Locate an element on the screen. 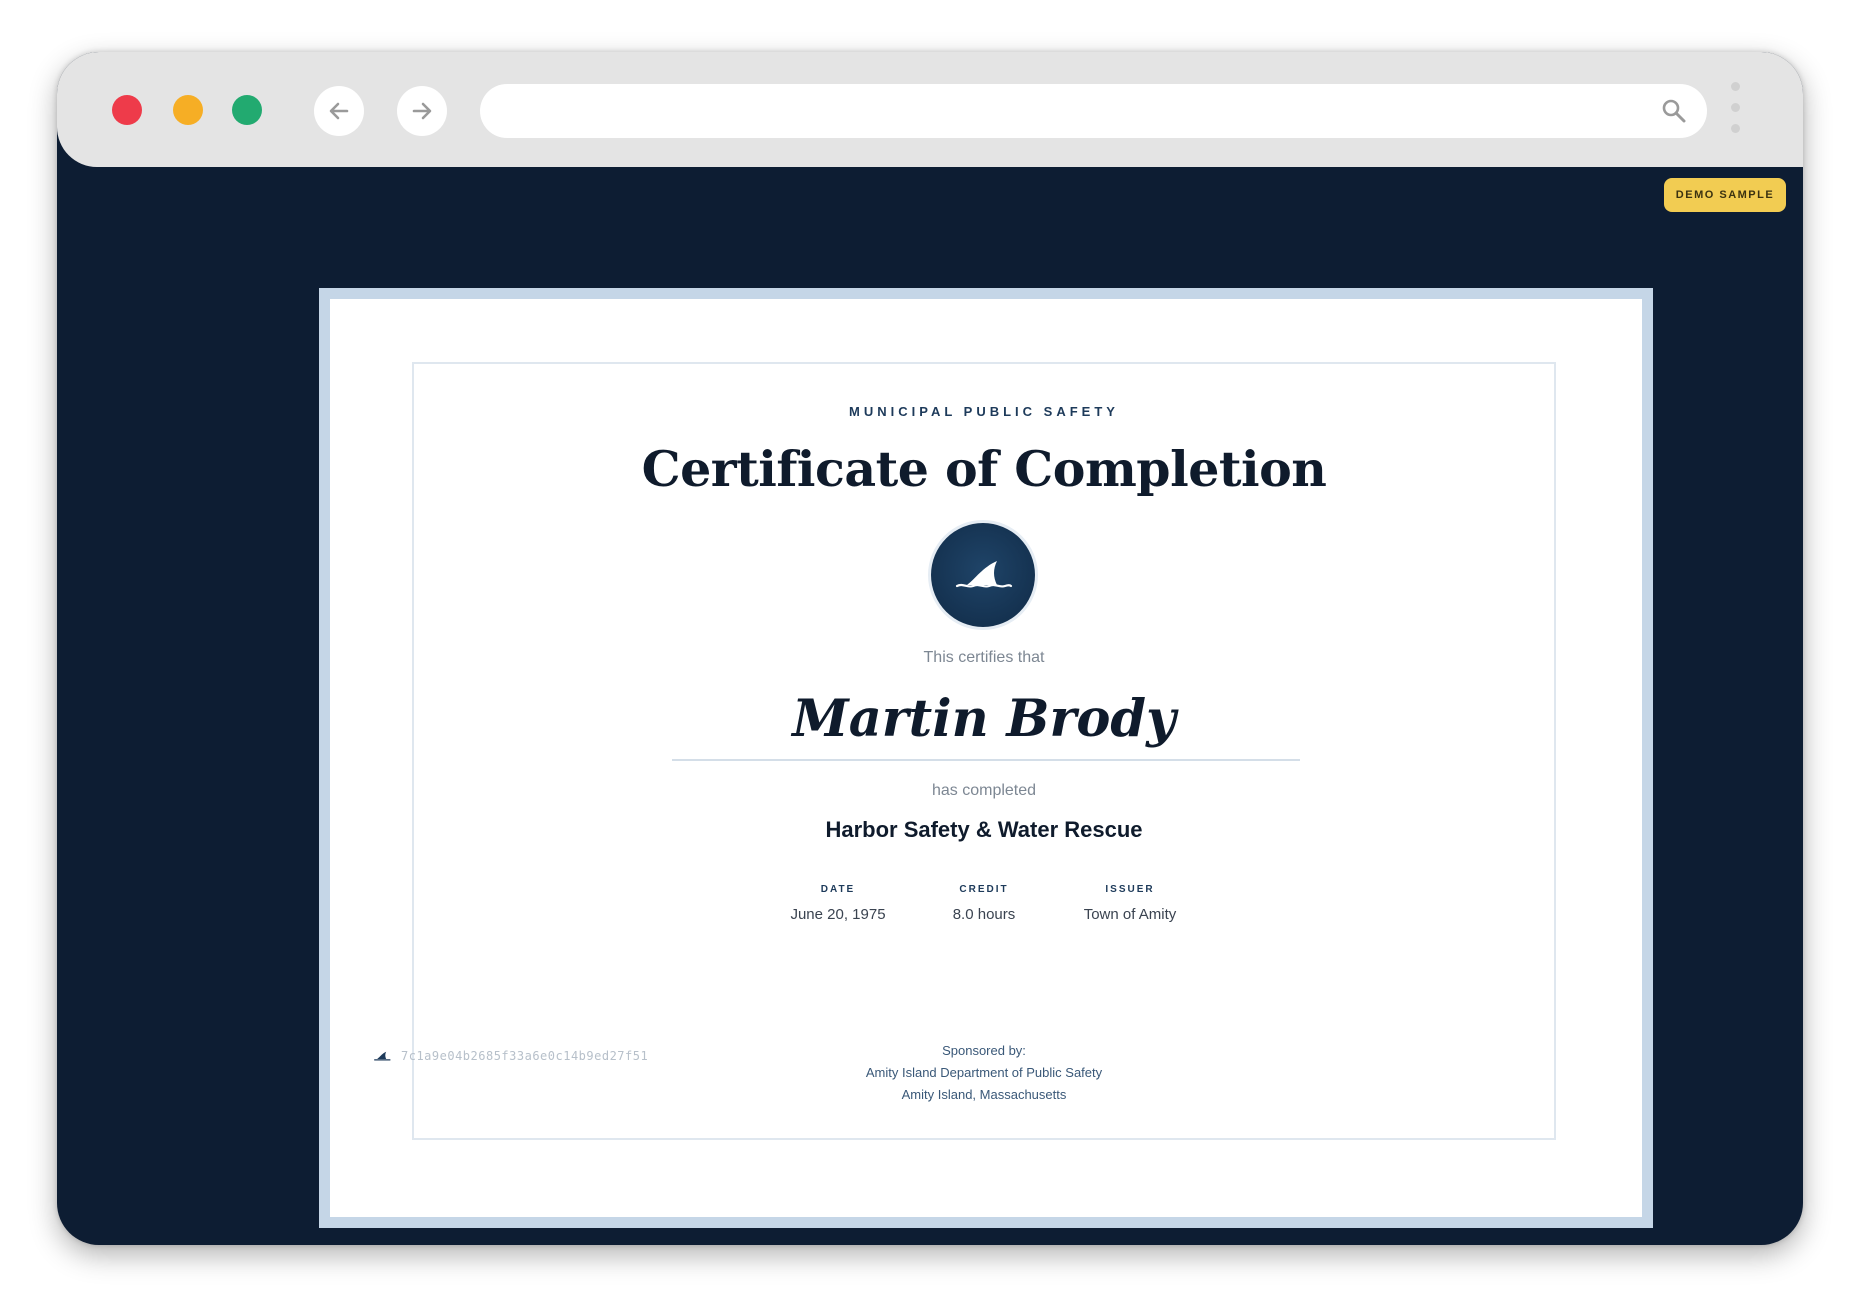 The height and width of the screenshot is (1296, 1852). forward-button is located at coordinates (422, 111).